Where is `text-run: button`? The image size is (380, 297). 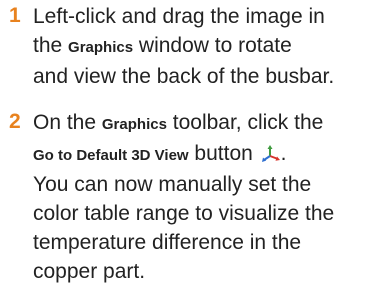 text-run: button is located at coordinates (223, 153).